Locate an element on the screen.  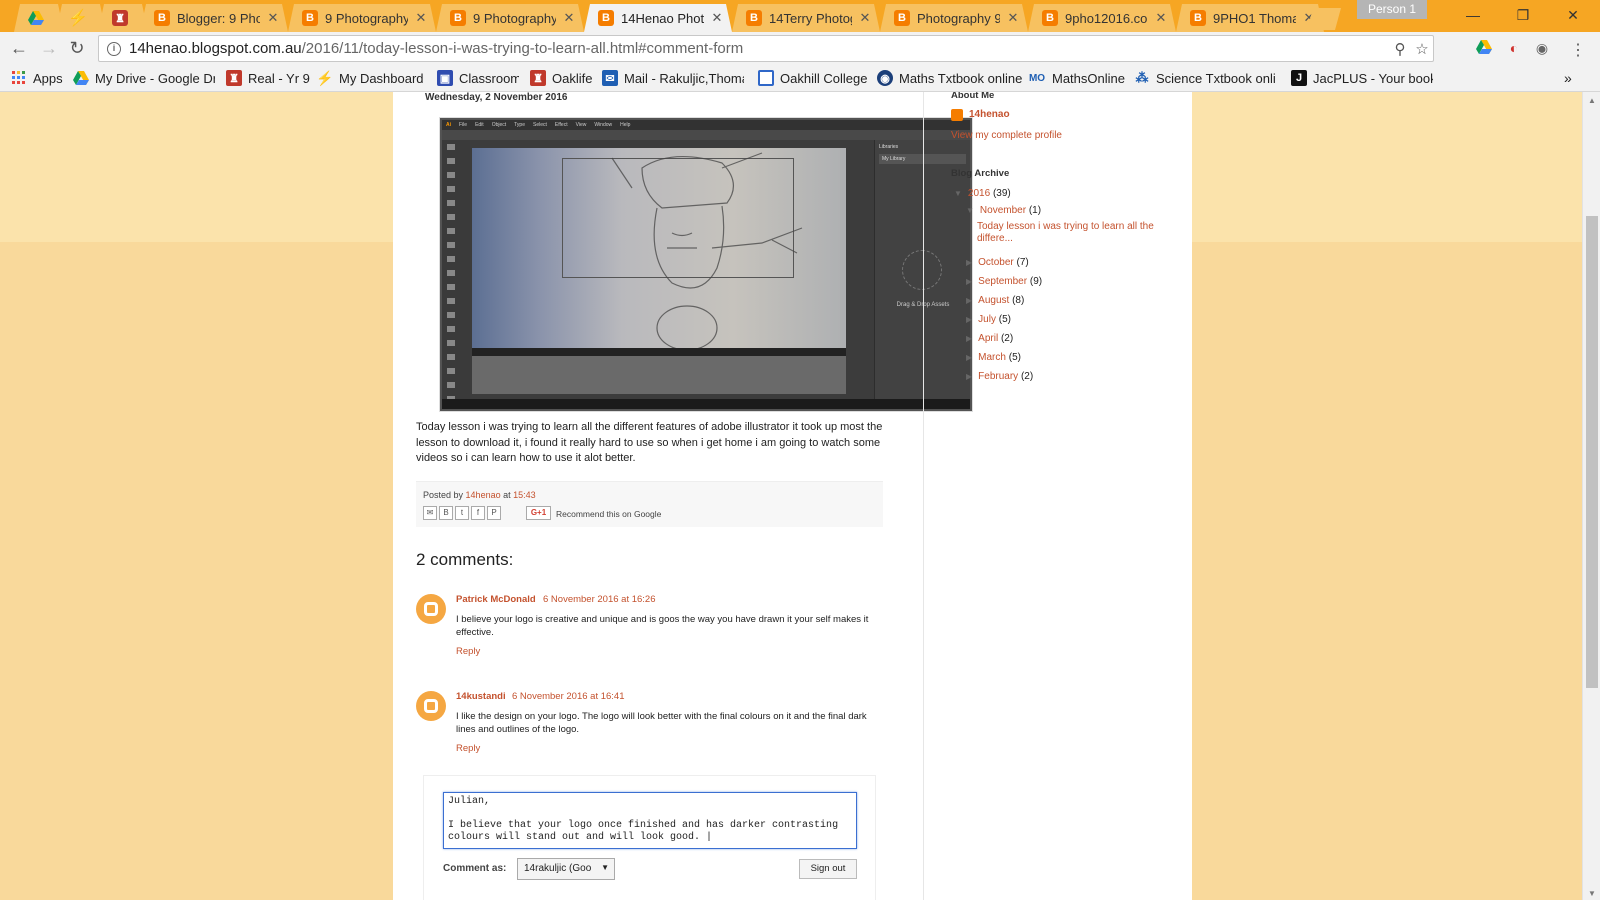
pinterest-share-icon: P is located at coordinates (494, 513).